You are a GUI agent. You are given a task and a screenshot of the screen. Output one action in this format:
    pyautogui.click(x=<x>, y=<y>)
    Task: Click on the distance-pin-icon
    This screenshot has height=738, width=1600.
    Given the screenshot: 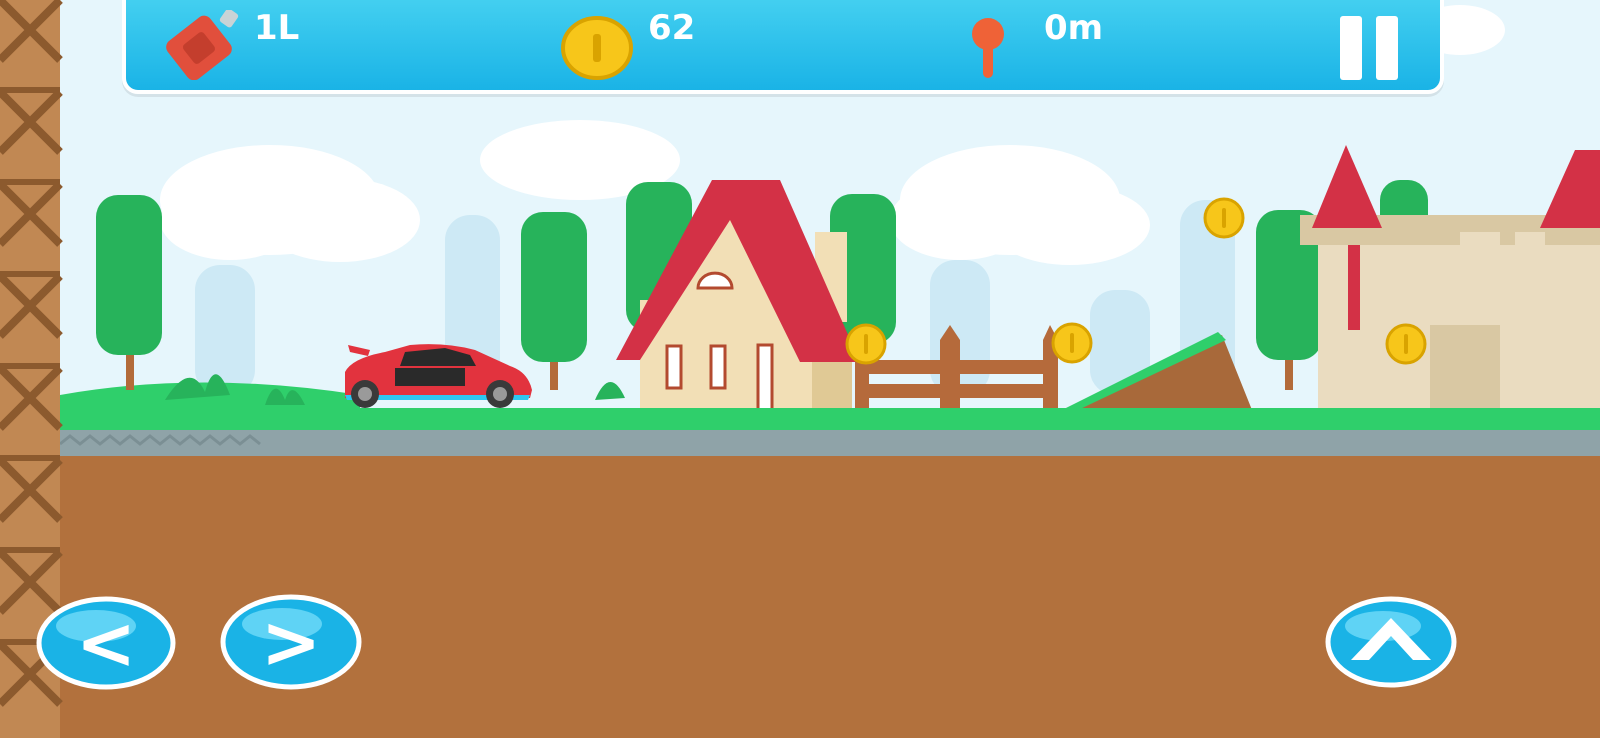 What is the action you would take?
    pyautogui.click(x=988, y=48)
    